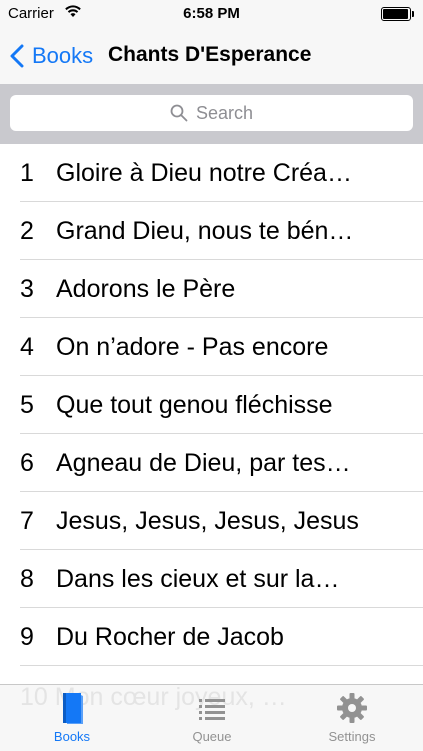 The image size is (423, 751). What do you see at coordinates (170, 636) in the screenshot?
I see `song-title: Du Rocher de Jacob` at bounding box center [170, 636].